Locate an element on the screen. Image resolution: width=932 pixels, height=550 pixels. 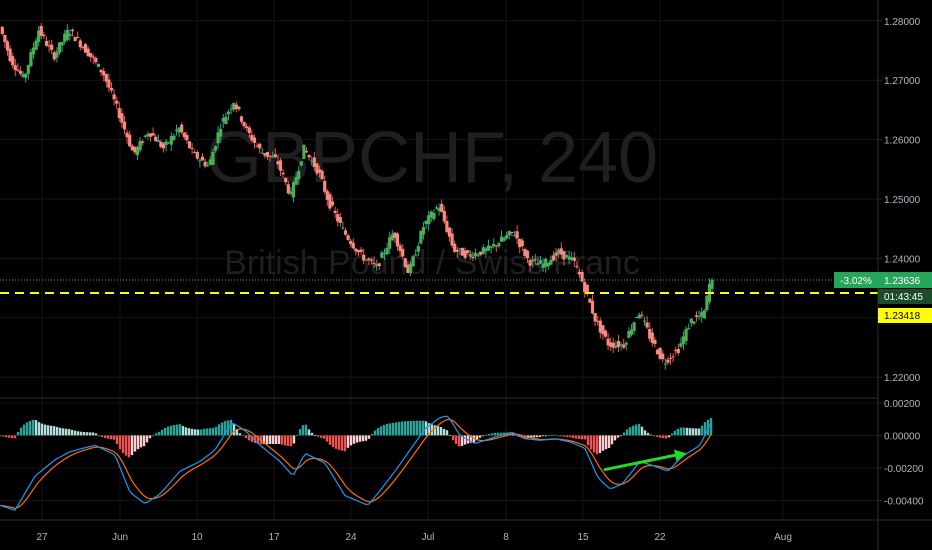
price-tick-label: 1.22000 is located at coordinates (902, 378).